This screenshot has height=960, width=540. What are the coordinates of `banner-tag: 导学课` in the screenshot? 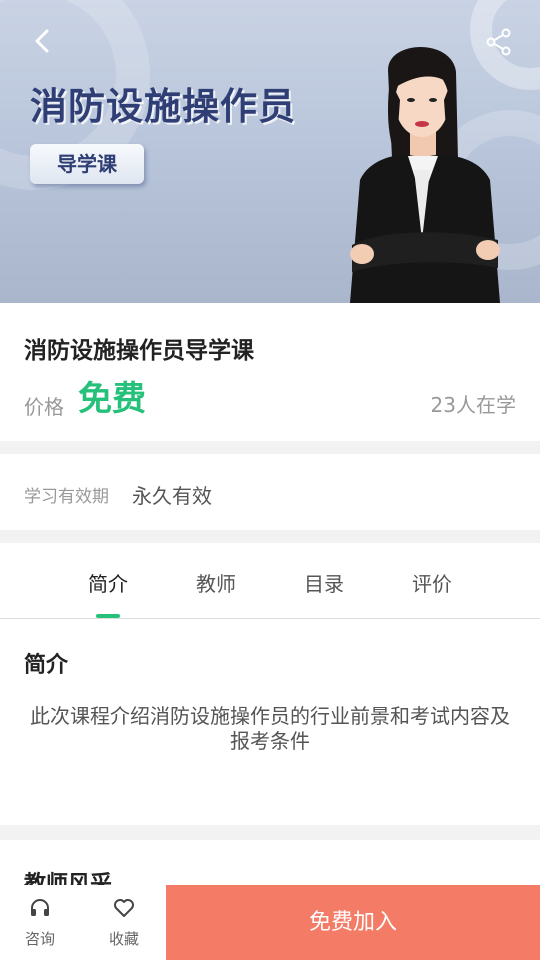 It's located at (87, 164).